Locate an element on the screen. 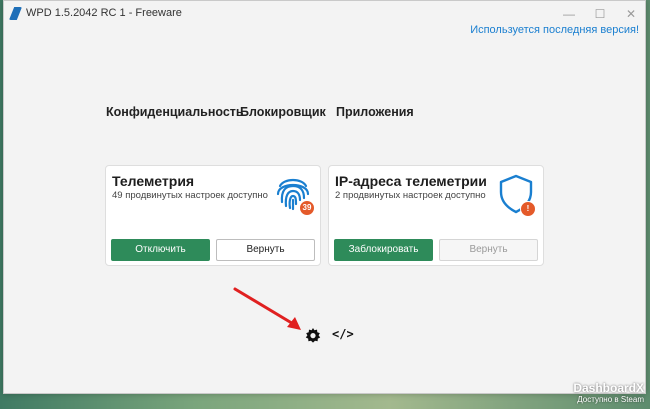  watermark-title: DashboardX is located at coordinates (608, 388).